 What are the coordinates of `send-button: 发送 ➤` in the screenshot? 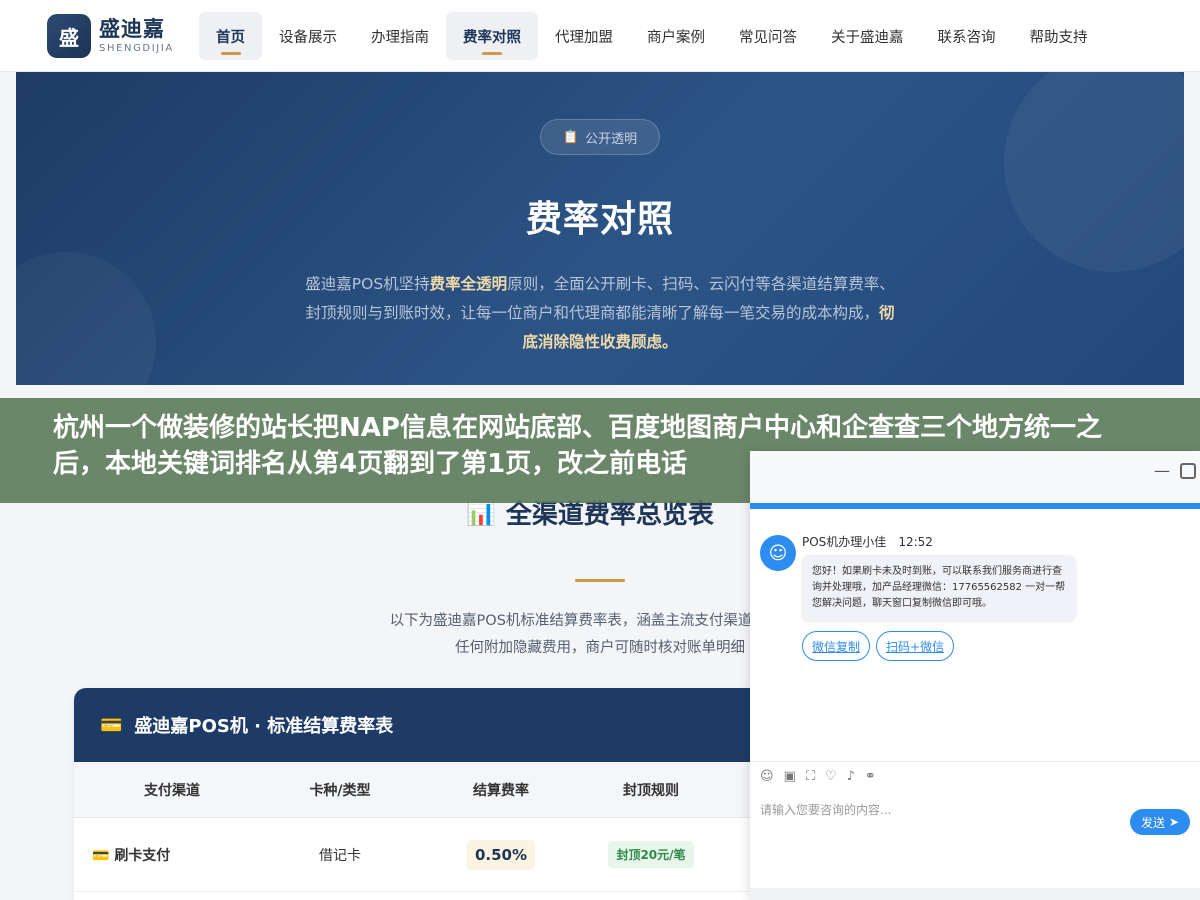 It's located at (1160, 822).